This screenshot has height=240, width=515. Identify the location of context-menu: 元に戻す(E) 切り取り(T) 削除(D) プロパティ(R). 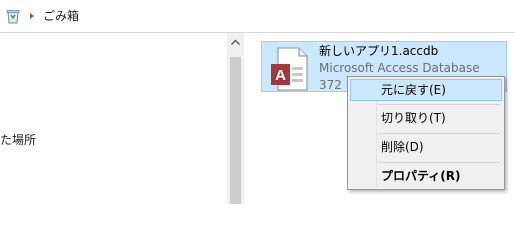
(426, 133).